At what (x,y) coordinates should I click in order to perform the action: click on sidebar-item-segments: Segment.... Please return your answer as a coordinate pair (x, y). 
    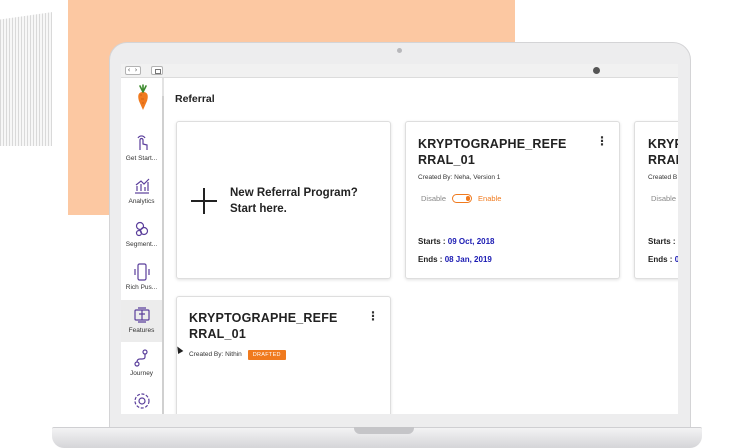
    Looking at the image, I should click on (141, 235).